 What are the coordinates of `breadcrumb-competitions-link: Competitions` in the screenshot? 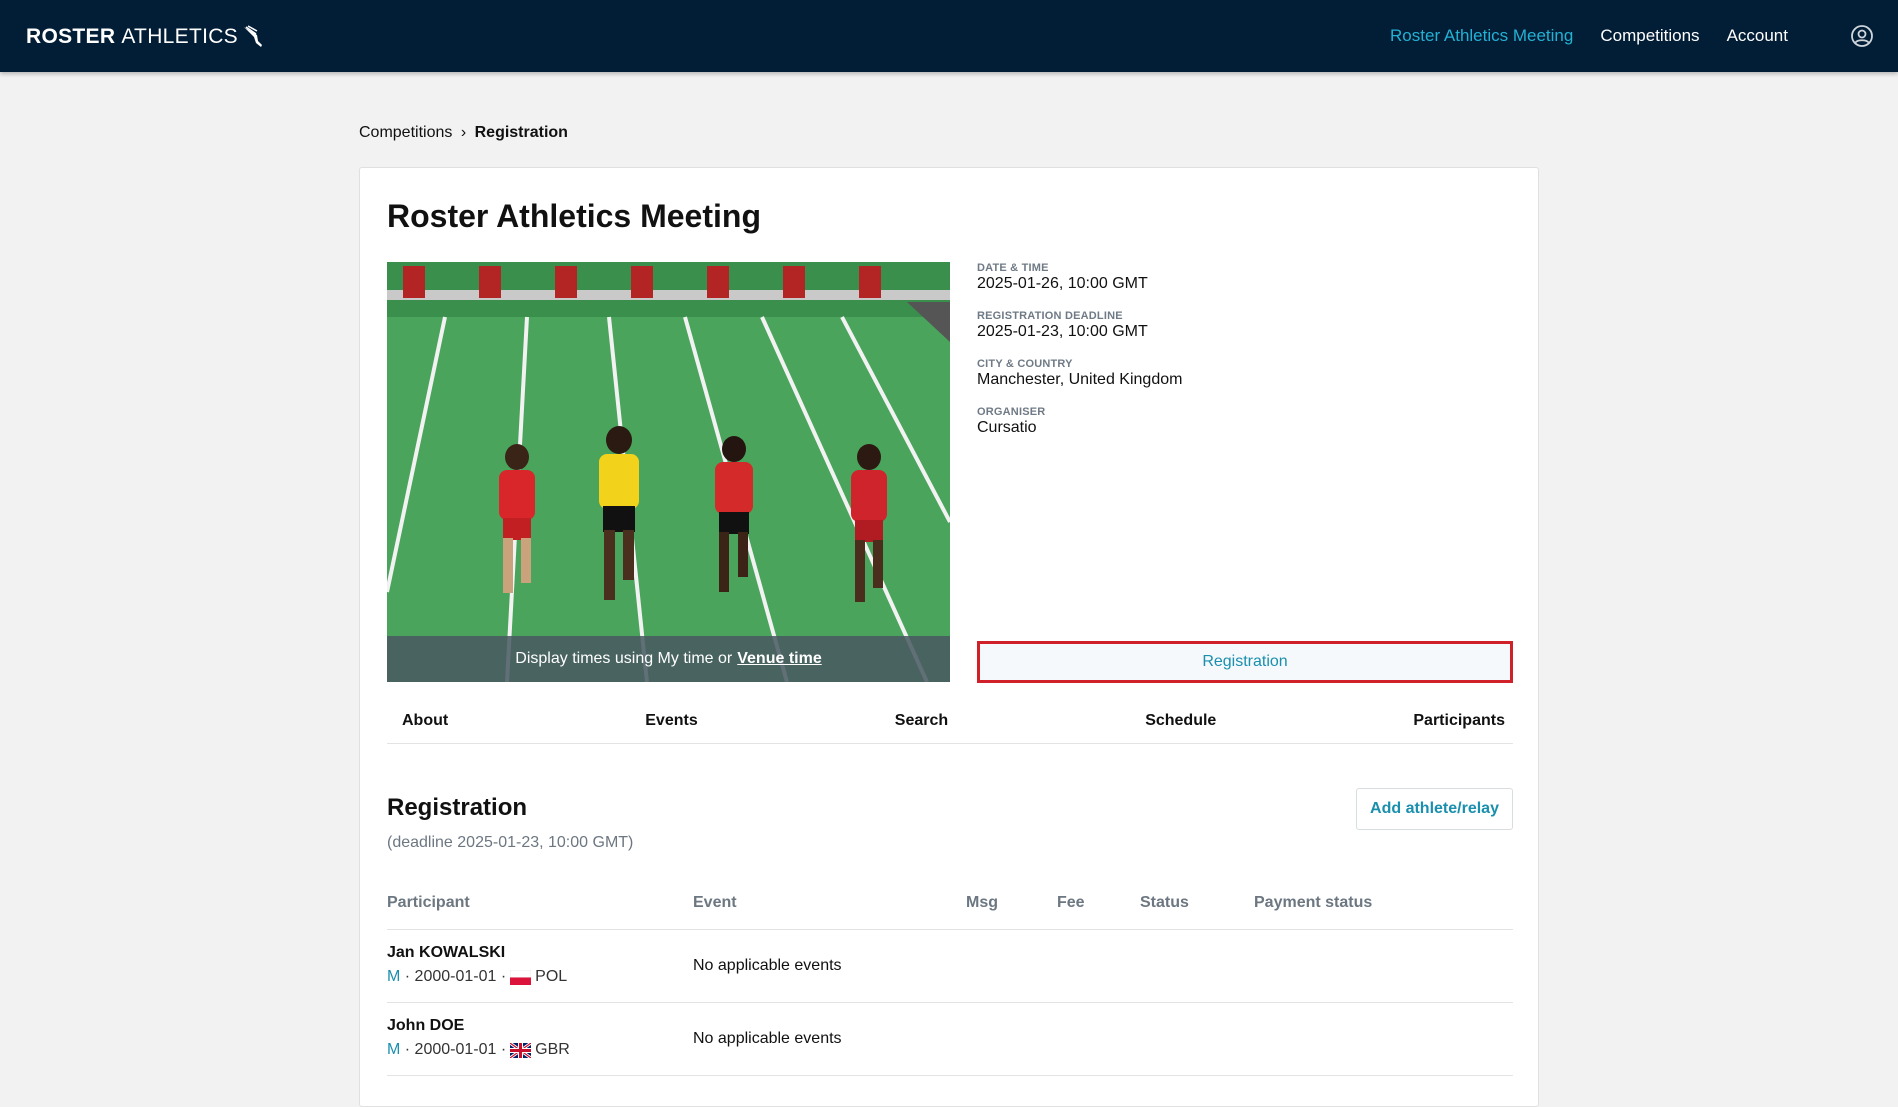 It's located at (405, 132).